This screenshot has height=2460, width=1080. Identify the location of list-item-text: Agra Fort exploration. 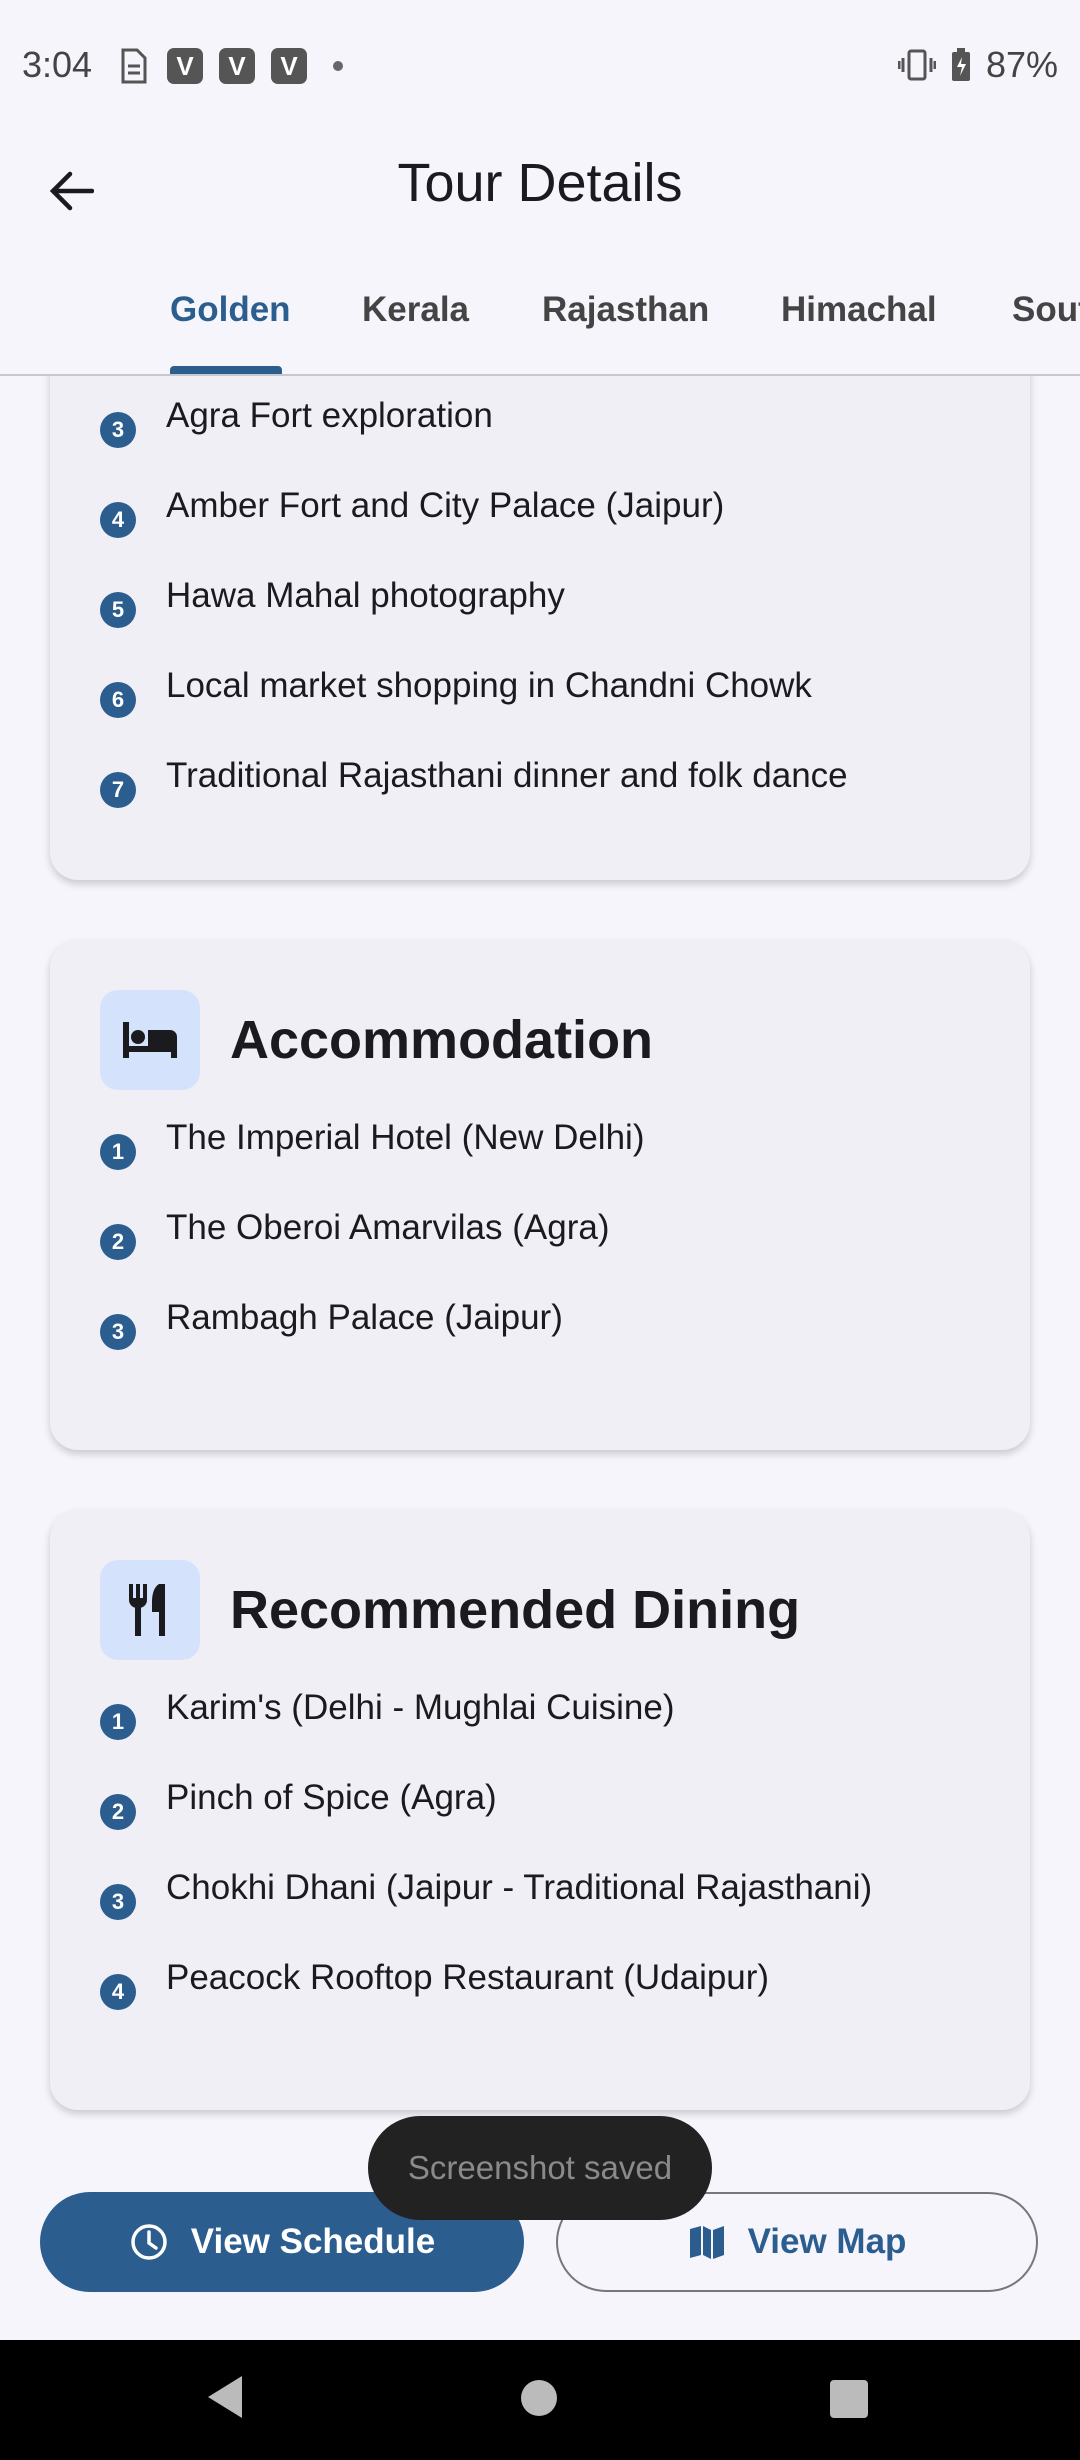
(329, 415).